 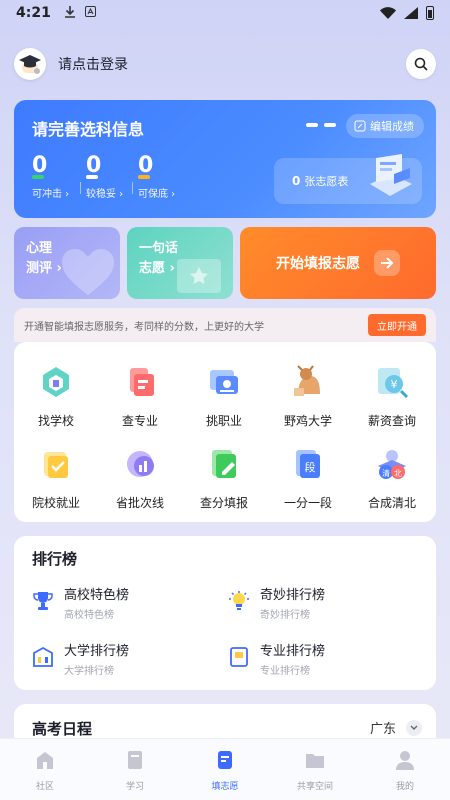 I want to click on tool-salary-query: ¥ 薪资查询, so click(x=392, y=398).